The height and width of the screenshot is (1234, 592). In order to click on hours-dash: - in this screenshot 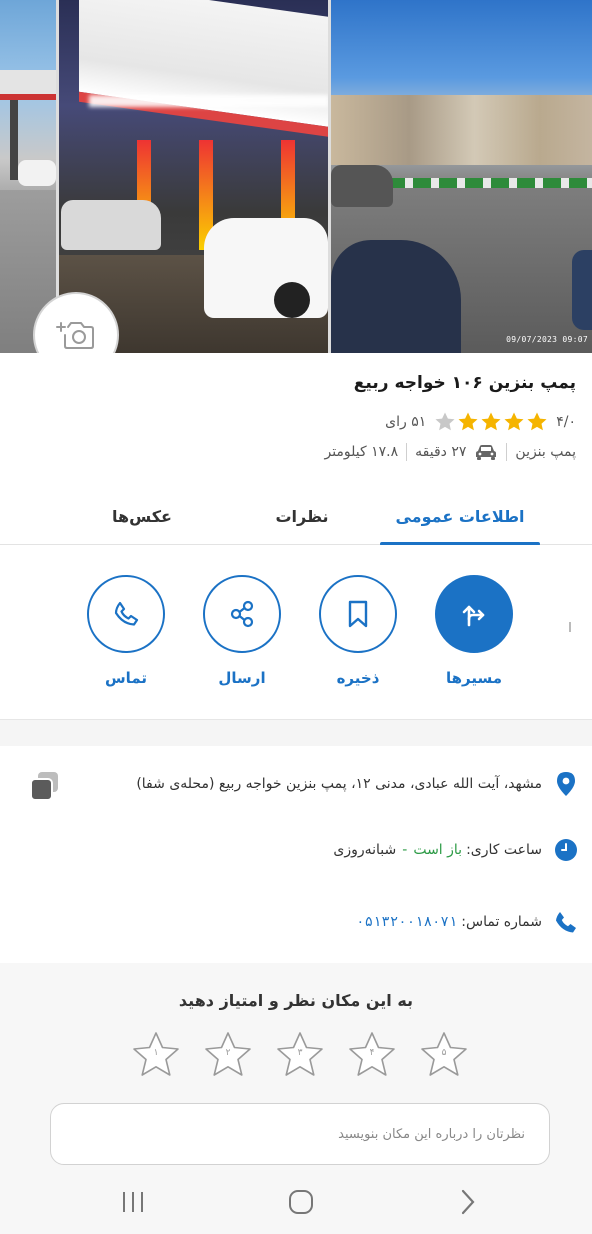, I will do `click(405, 850)`.